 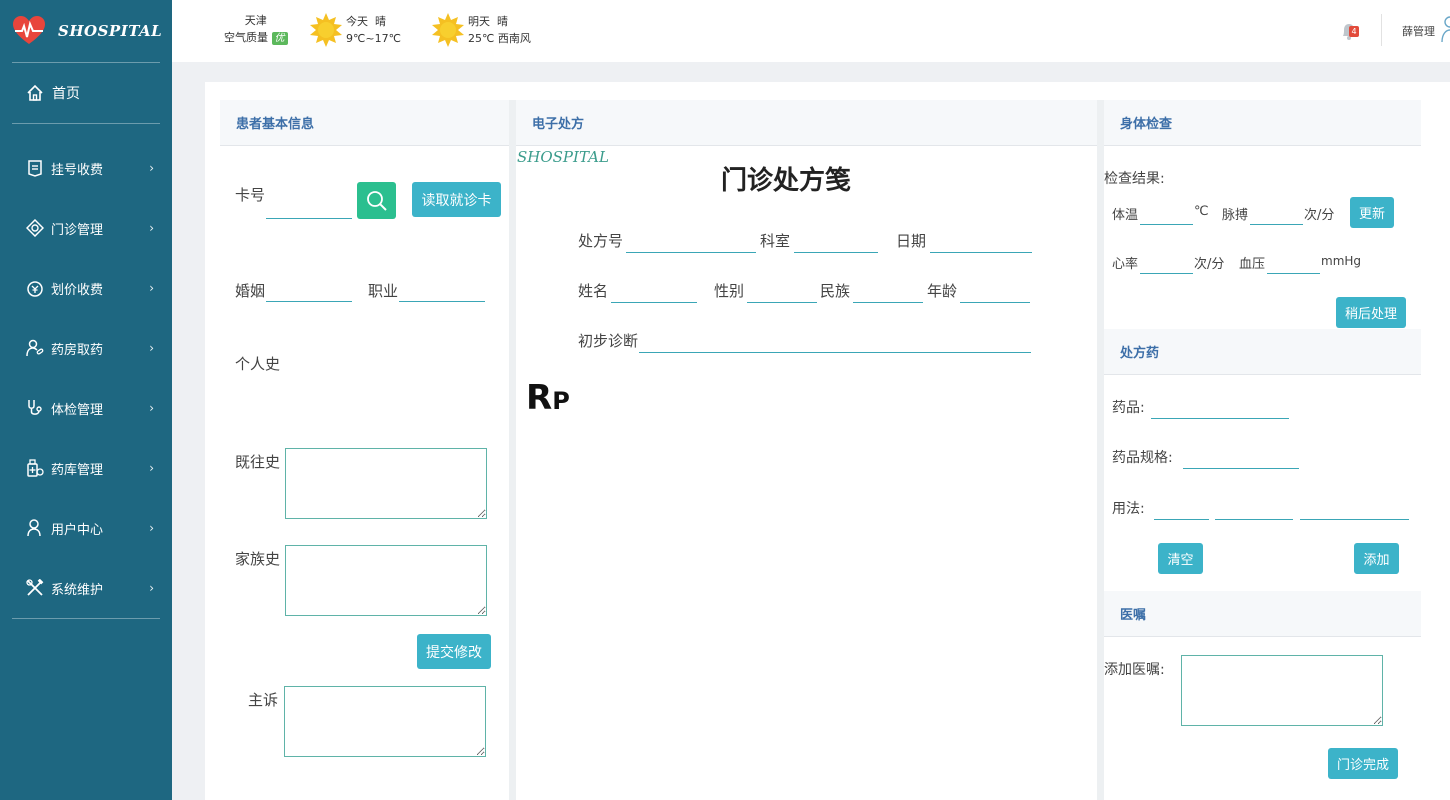 What do you see at coordinates (654, 292) in the screenshot?
I see `name-input` at bounding box center [654, 292].